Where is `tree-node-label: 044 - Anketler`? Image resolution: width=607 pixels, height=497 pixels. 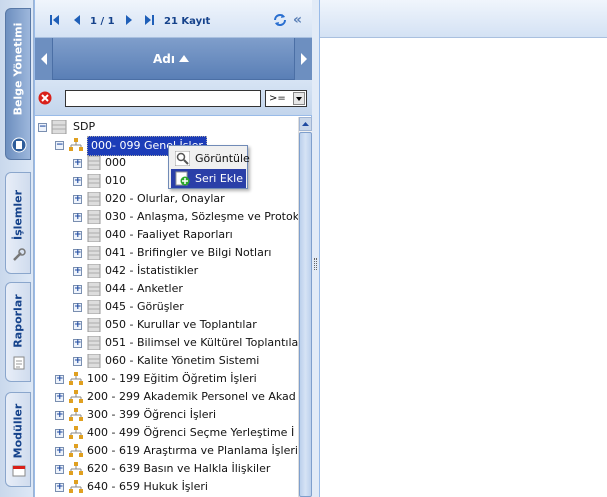 tree-node-label: 044 - Anketler is located at coordinates (144, 288).